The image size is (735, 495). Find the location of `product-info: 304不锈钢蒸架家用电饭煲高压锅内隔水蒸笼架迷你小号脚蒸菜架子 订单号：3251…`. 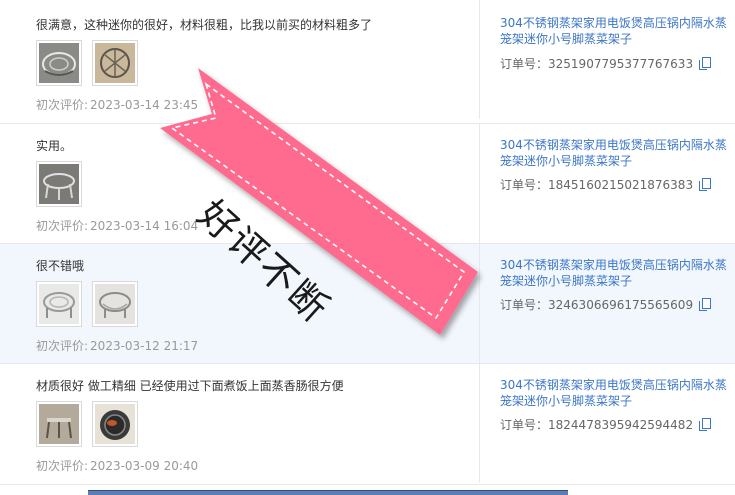

product-info: 304不锈钢蒸架家用电饭煲高压锅内隔水蒸笼架迷你小号脚蒸菜架子 订单号：3251… is located at coordinates (615, 59).